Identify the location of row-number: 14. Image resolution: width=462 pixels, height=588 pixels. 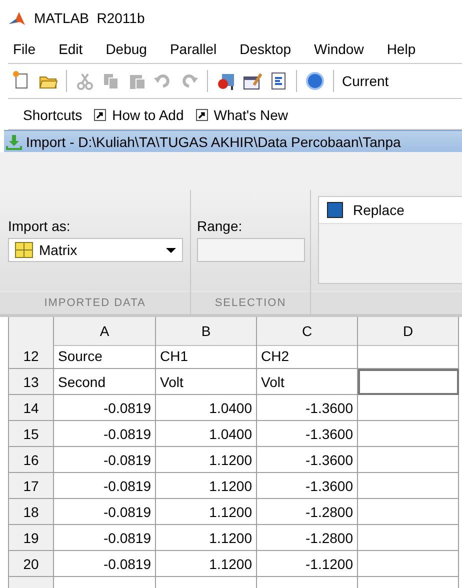
(31, 408).